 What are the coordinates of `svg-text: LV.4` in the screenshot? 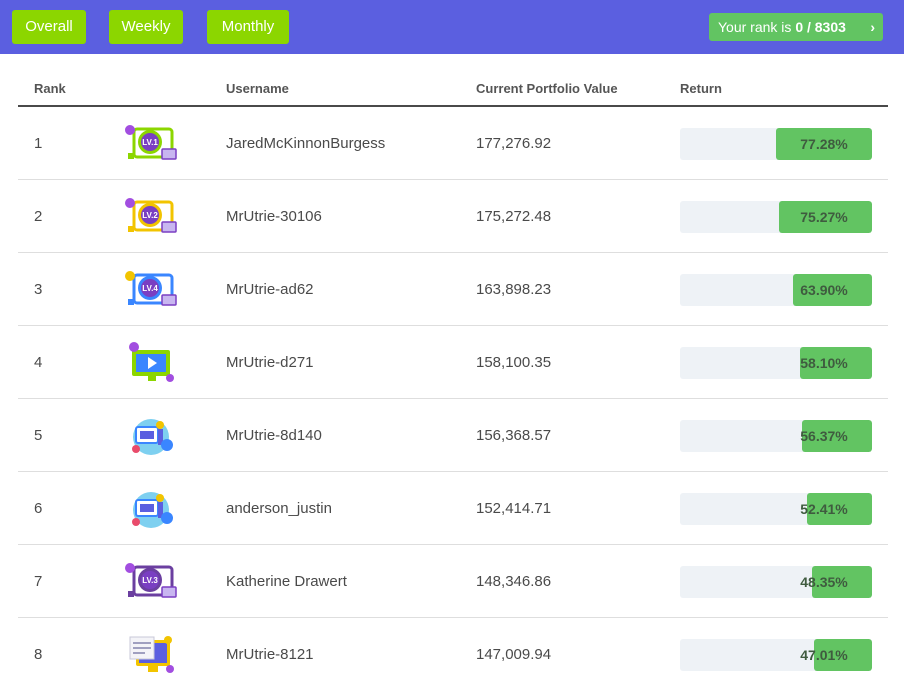 It's located at (150, 288).